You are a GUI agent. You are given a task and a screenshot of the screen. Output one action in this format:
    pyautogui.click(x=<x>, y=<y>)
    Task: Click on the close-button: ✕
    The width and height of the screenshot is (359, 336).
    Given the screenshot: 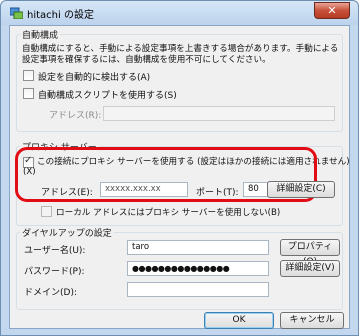 What is the action you would take?
    pyautogui.click(x=332, y=10)
    